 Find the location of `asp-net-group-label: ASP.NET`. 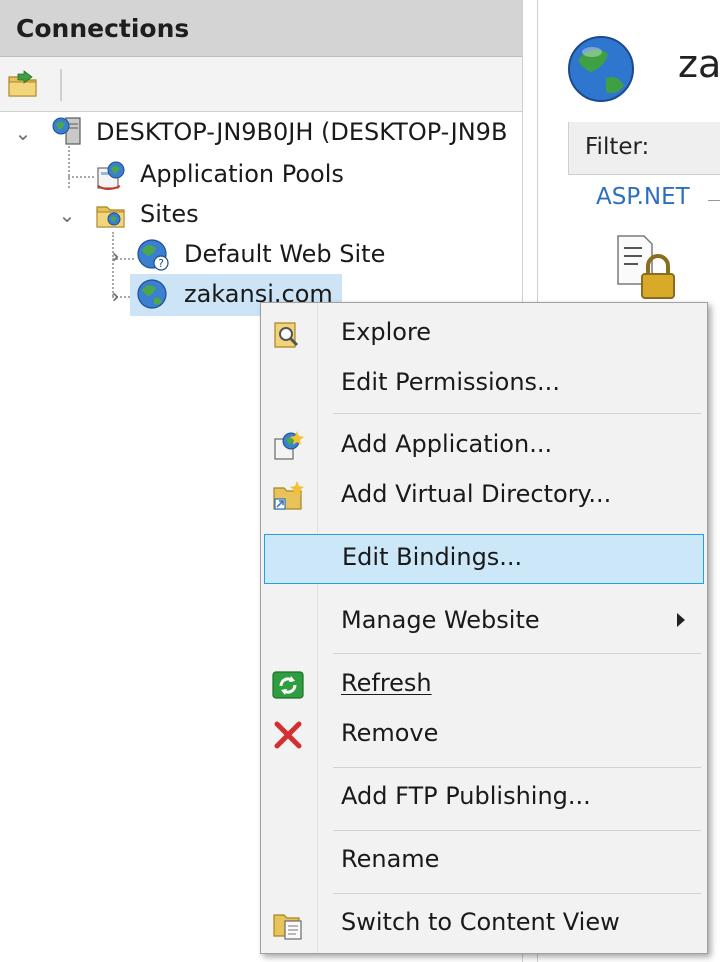

asp-net-group-label: ASP.NET is located at coordinates (643, 197).